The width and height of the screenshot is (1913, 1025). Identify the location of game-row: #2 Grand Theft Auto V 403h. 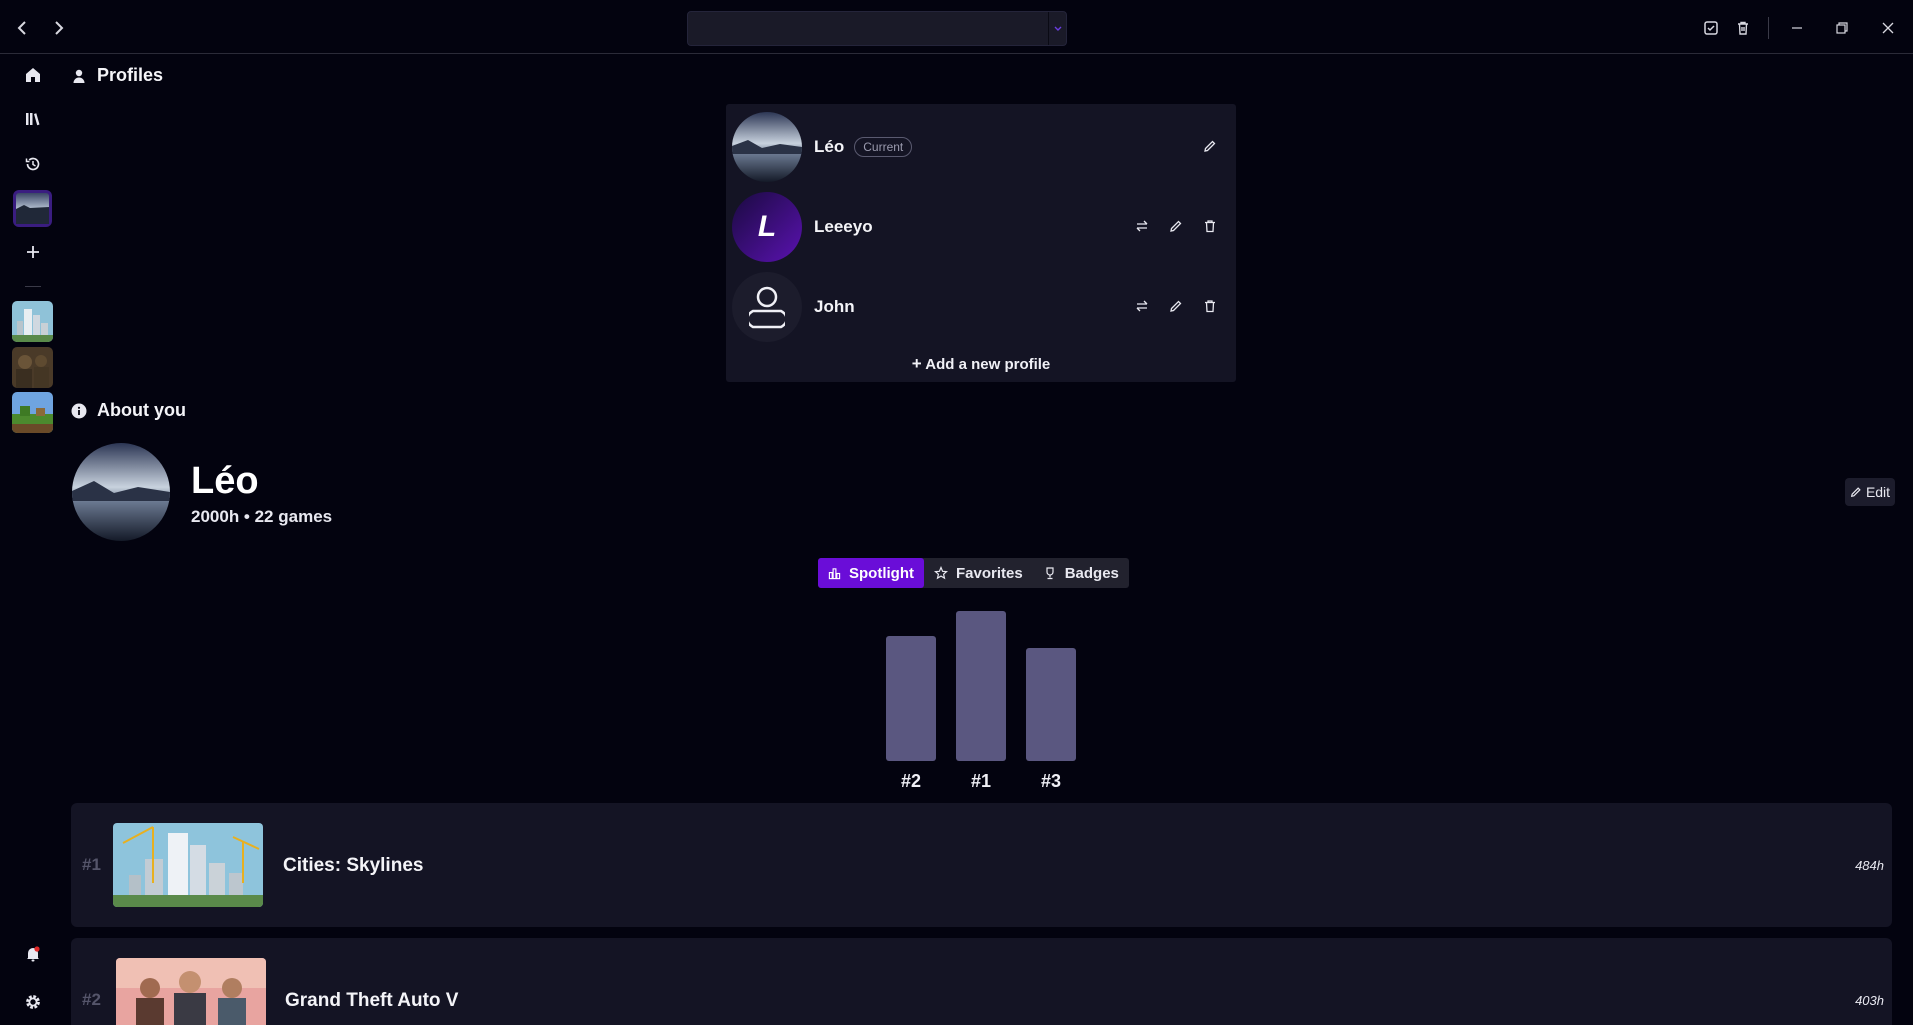
(981, 981).